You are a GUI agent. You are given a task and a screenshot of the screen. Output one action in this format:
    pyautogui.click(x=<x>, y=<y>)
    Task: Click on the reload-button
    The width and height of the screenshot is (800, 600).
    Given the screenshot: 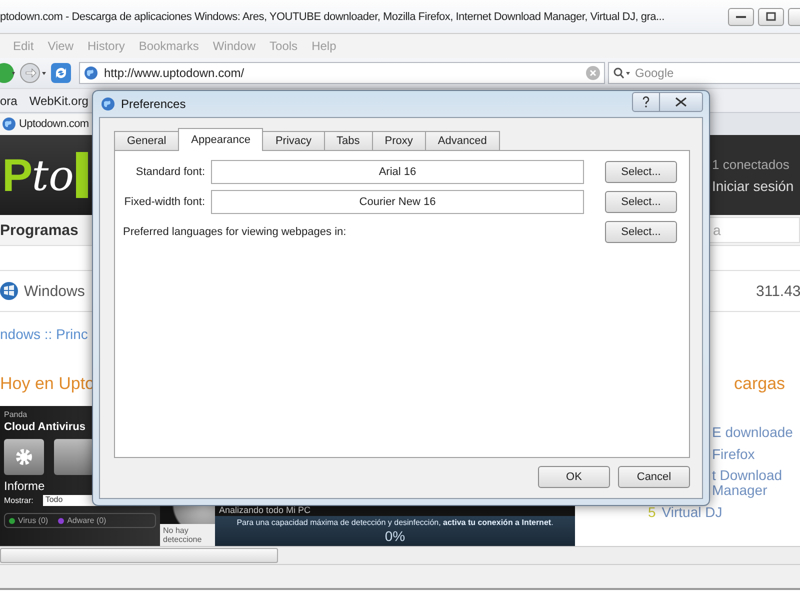 What is the action you would take?
    pyautogui.click(x=61, y=73)
    